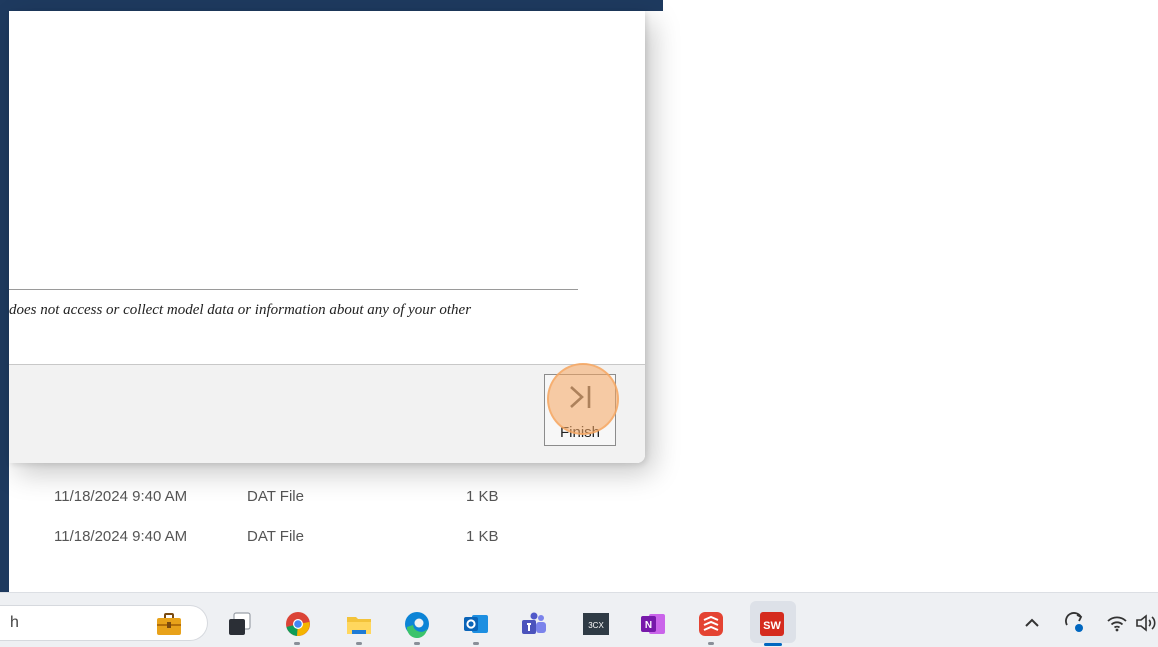 Image resolution: width=1158 pixels, height=647 pixels. What do you see at coordinates (579, 619) in the screenshot?
I see `taskbar: h 3CX N SW` at bounding box center [579, 619].